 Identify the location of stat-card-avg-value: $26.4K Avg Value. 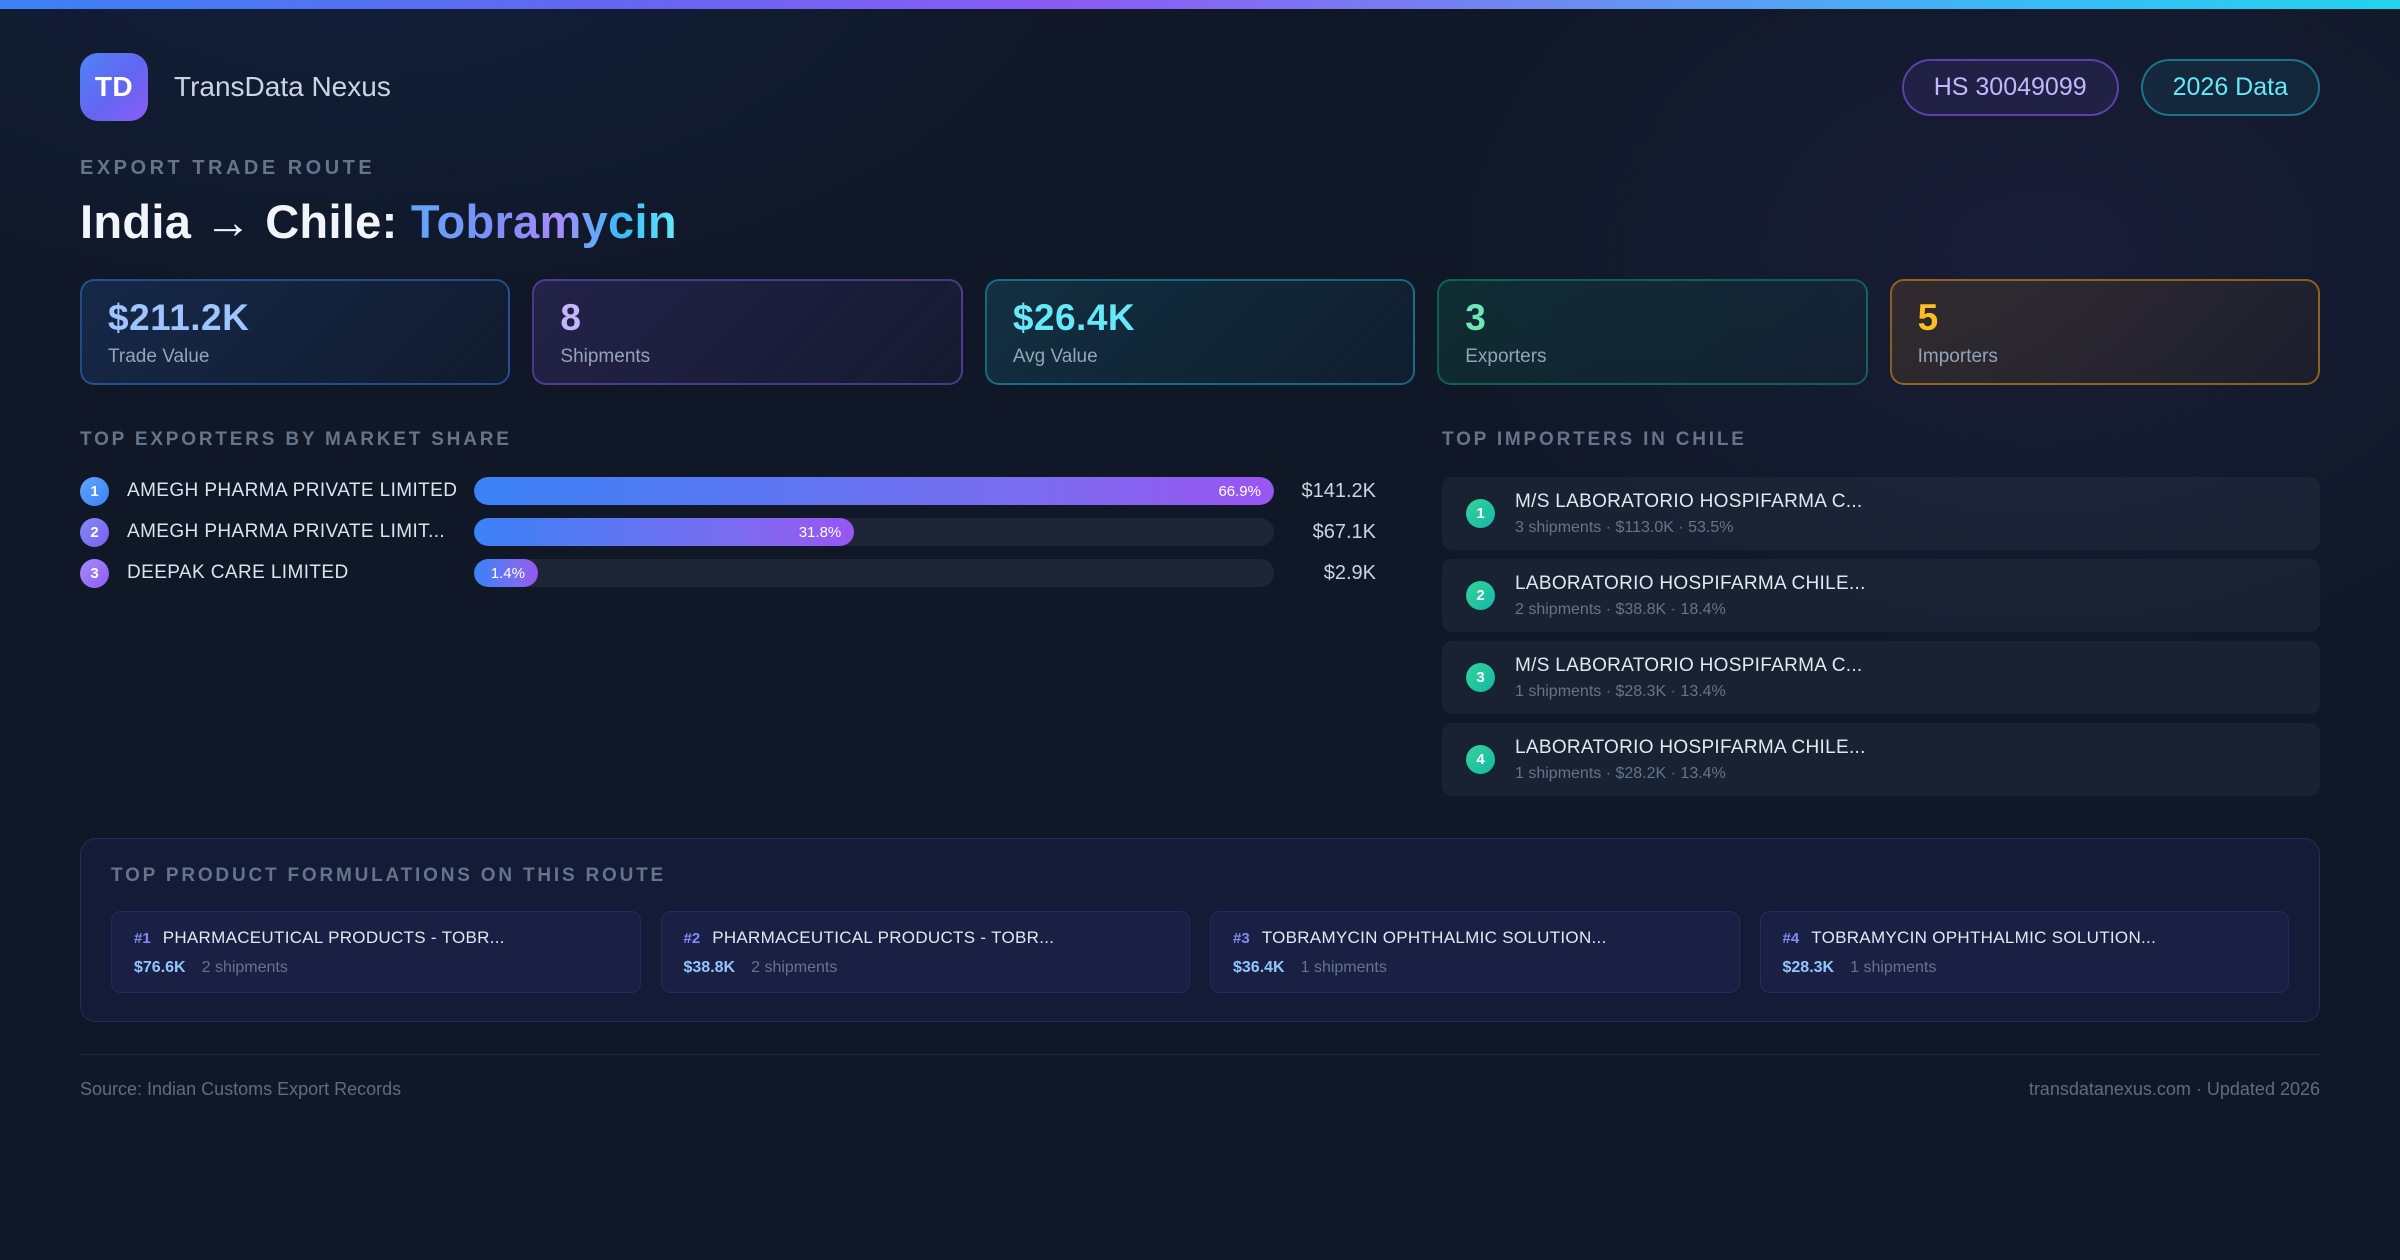
(1200, 332).